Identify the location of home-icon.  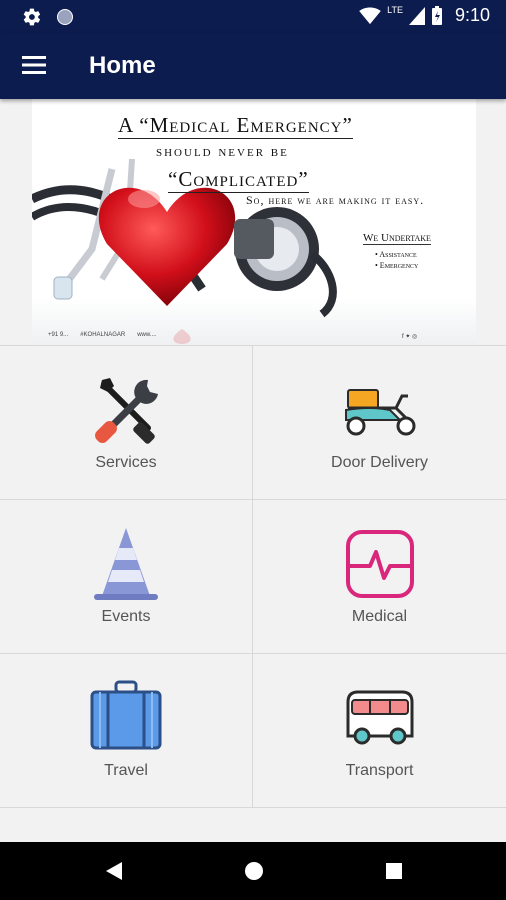
(254, 871).